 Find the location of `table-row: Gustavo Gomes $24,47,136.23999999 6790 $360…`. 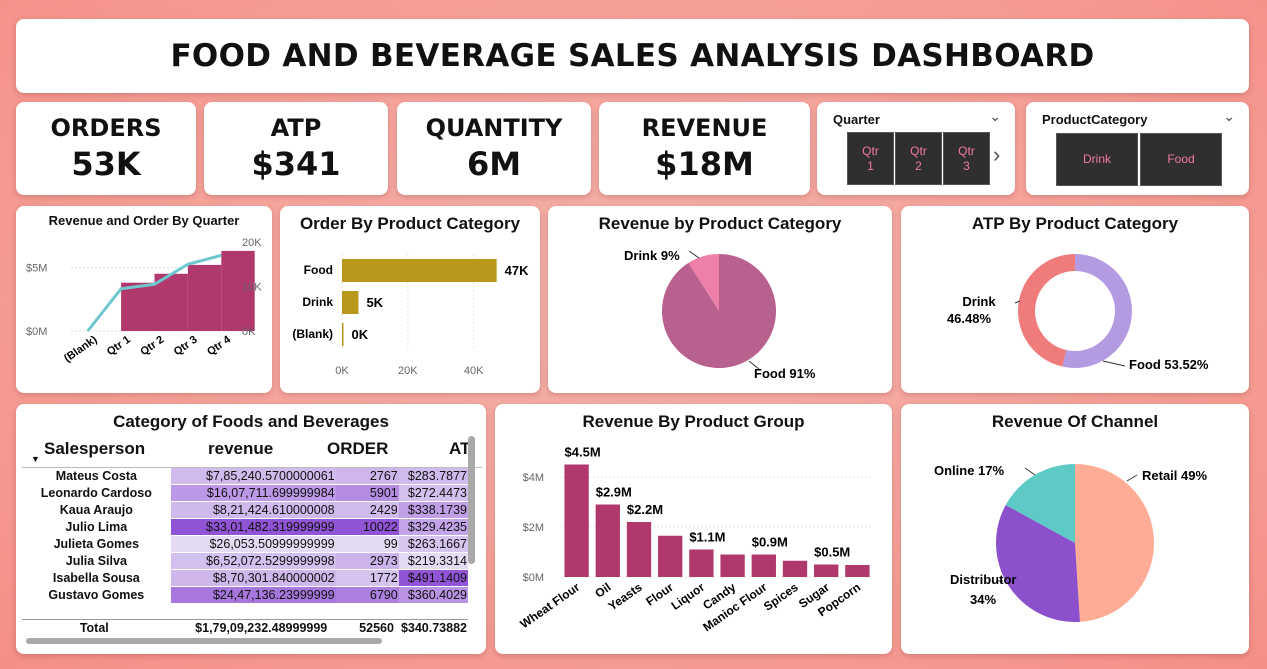

table-row: Gustavo Gomes $24,47,136.23999999 6790 $360… is located at coordinates (245, 595).